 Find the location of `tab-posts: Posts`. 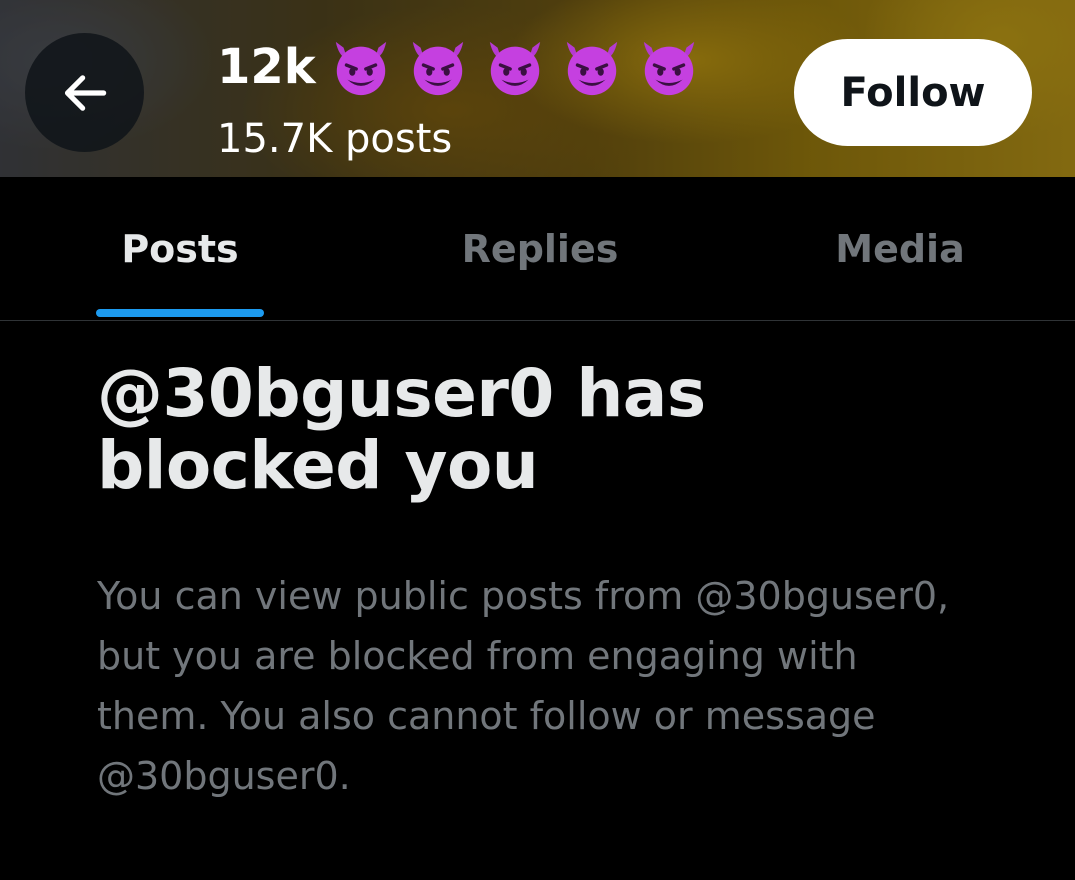

tab-posts: Posts is located at coordinates (180, 248).